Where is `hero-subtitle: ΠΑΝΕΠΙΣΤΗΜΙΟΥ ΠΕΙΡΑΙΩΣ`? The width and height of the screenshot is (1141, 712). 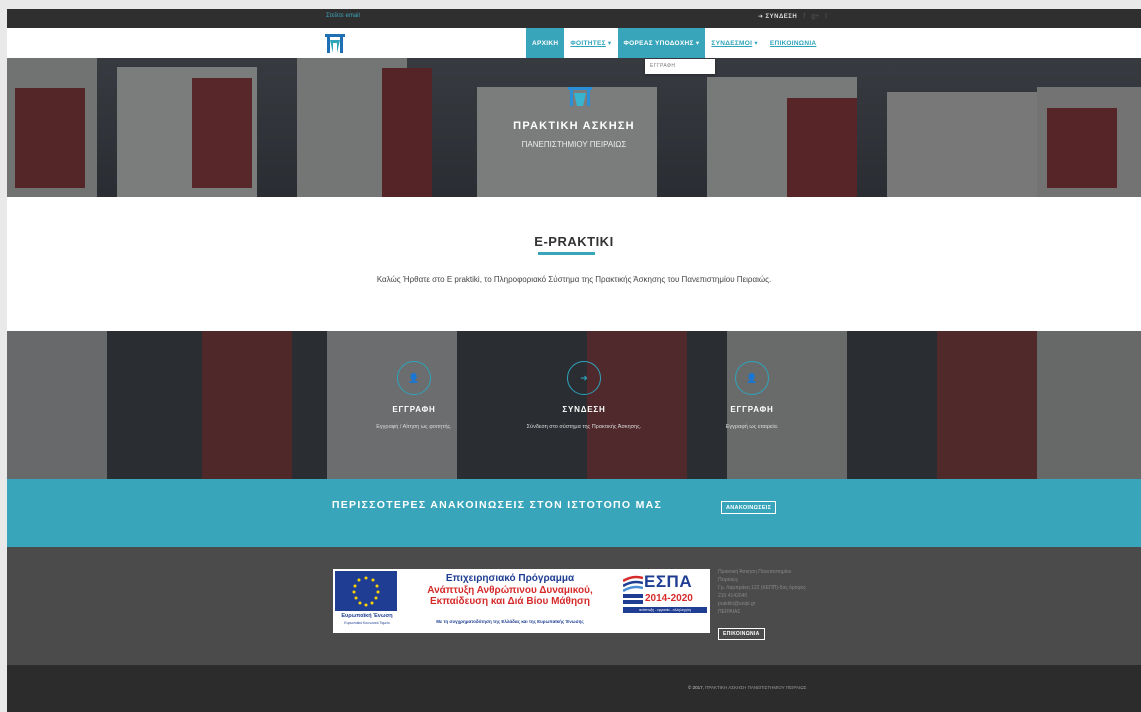 hero-subtitle: ΠΑΝΕΠΙΣΤΗΜΙΟΥ ΠΕΙΡΑΙΩΣ is located at coordinates (574, 144).